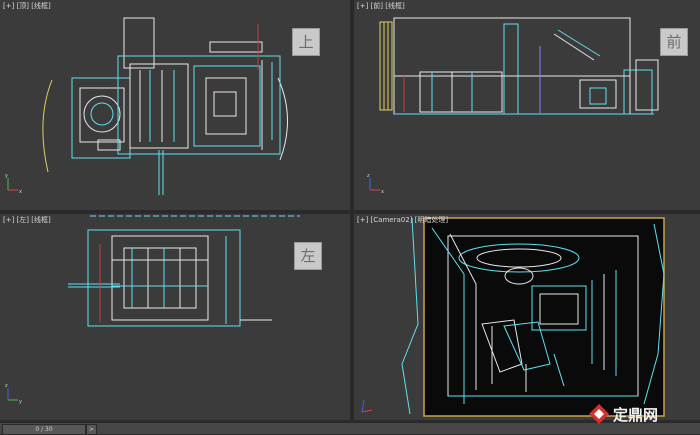  I want to click on viewport-left-label: [+] [左] [线框], so click(27, 220).